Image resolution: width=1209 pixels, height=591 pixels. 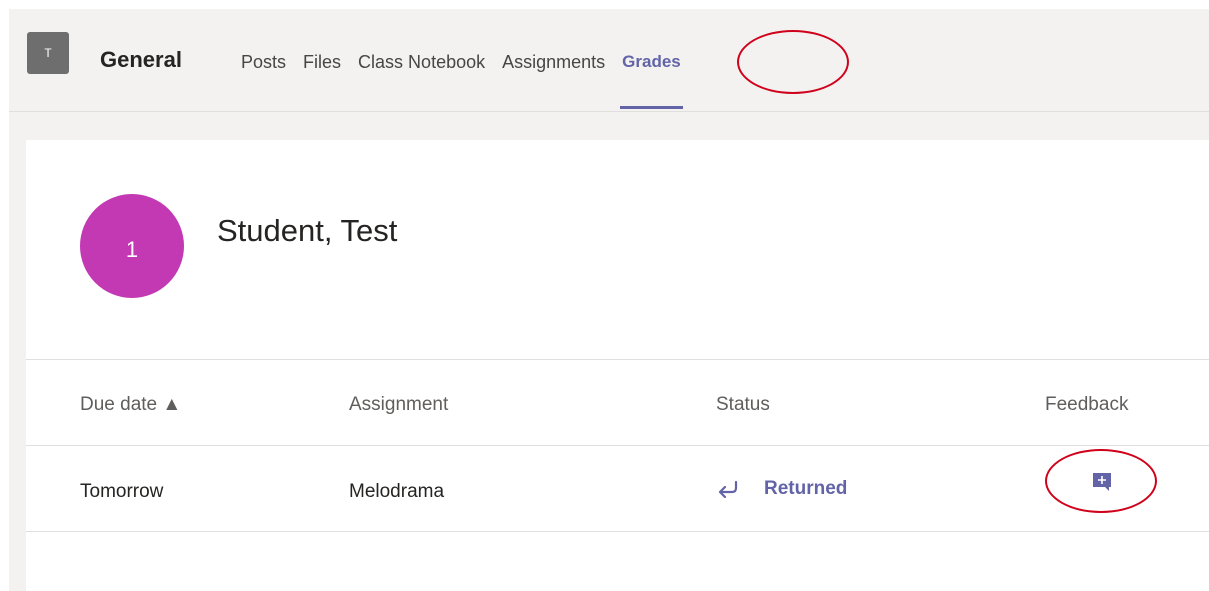 I want to click on top-margin, so click(x=604, y=4).